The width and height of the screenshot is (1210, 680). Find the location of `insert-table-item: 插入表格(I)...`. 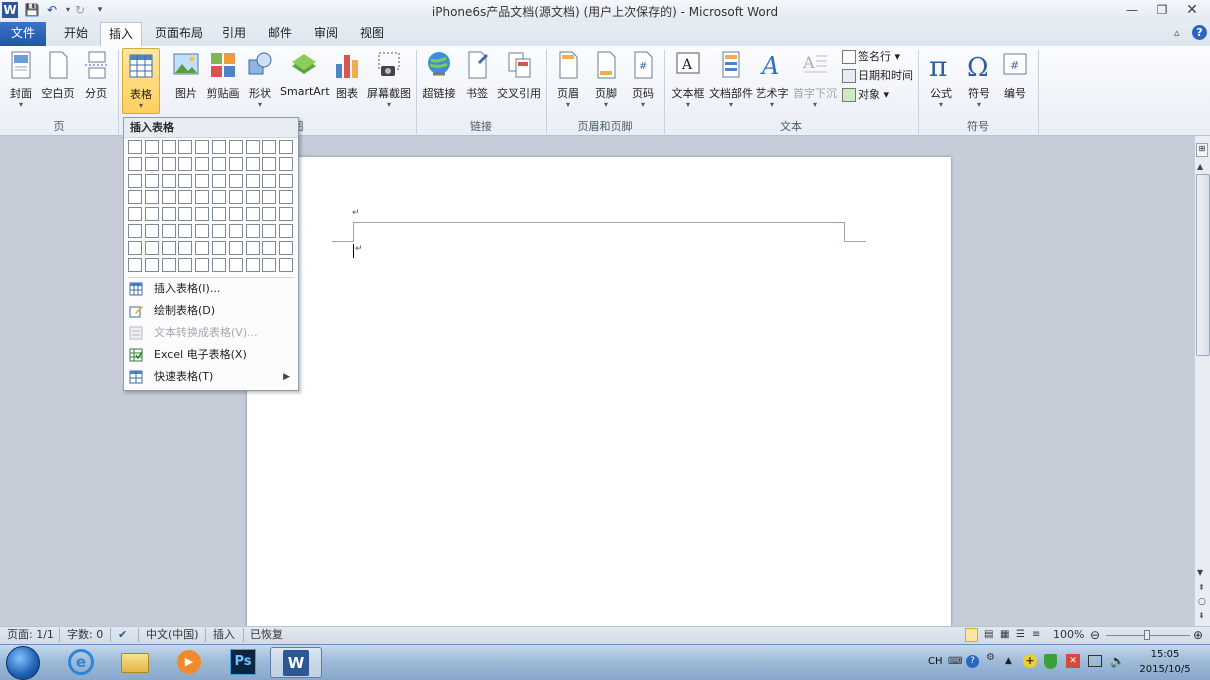

insert-table-item: 插入表格(I)... is located at coordinates (211, 289).